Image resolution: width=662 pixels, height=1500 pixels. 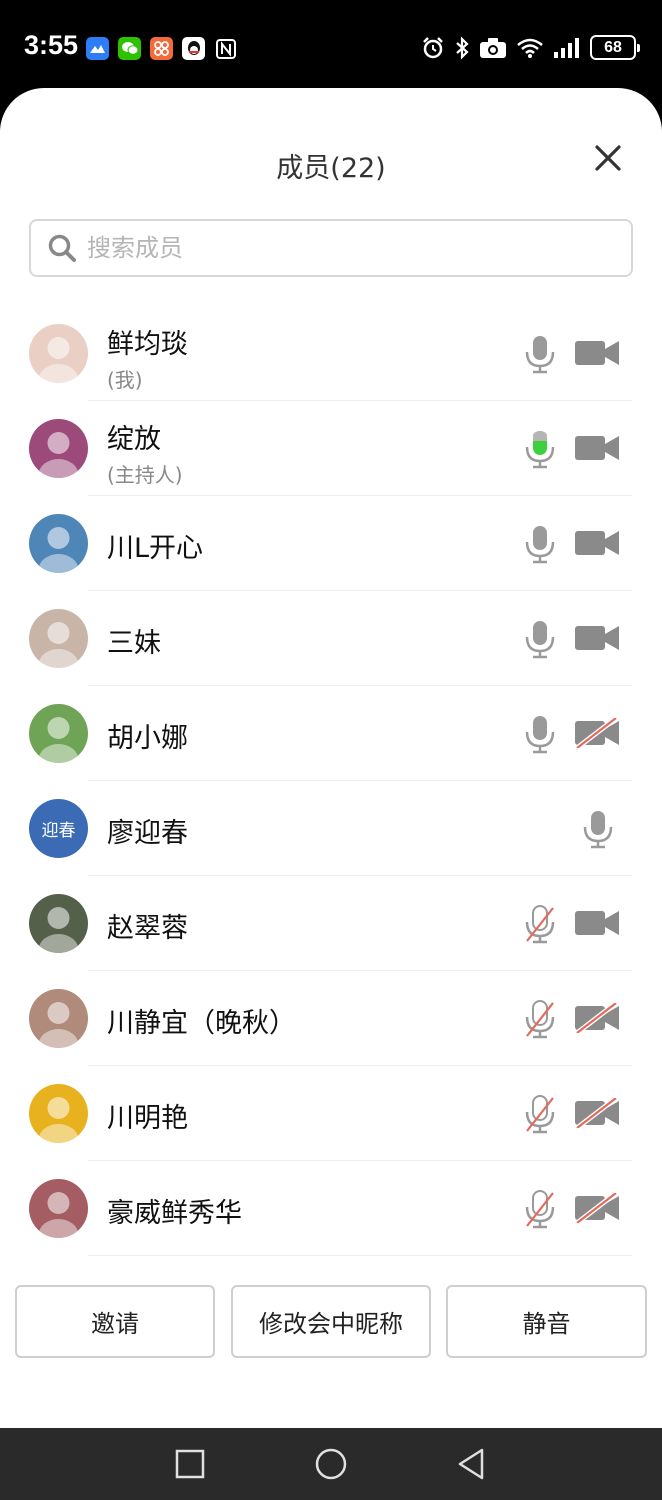 What do you see at coordinates (566, 47) in the screenshot?
I see `signal-icon` at bounding box center [566, 47].